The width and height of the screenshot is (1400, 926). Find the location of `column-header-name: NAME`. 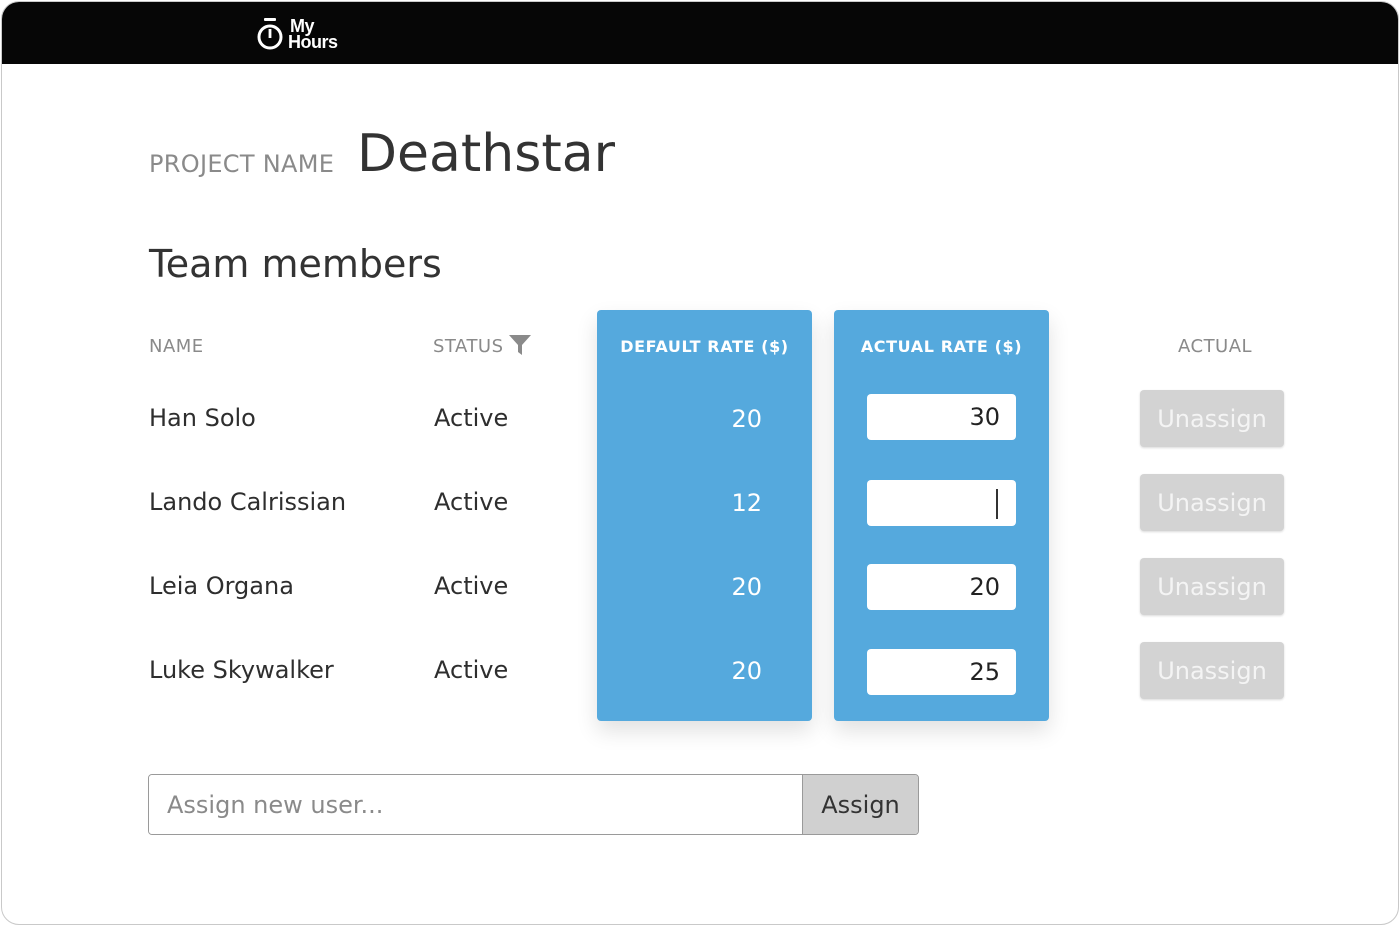

column-header-name: NAME is located at coordinates (176, 346).